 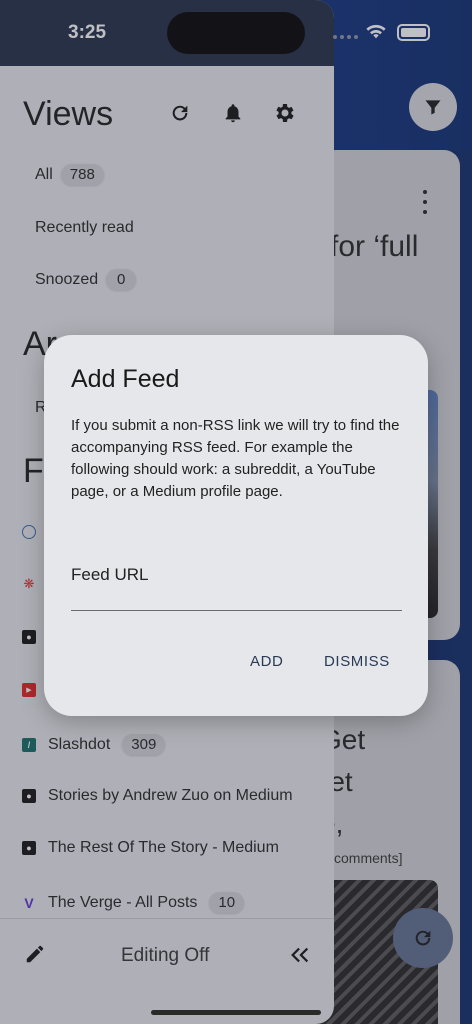 What do you see at coordinates (236, 1012) in the screenshot?
I see `home-indicator` at bounding box center [236, 1012].